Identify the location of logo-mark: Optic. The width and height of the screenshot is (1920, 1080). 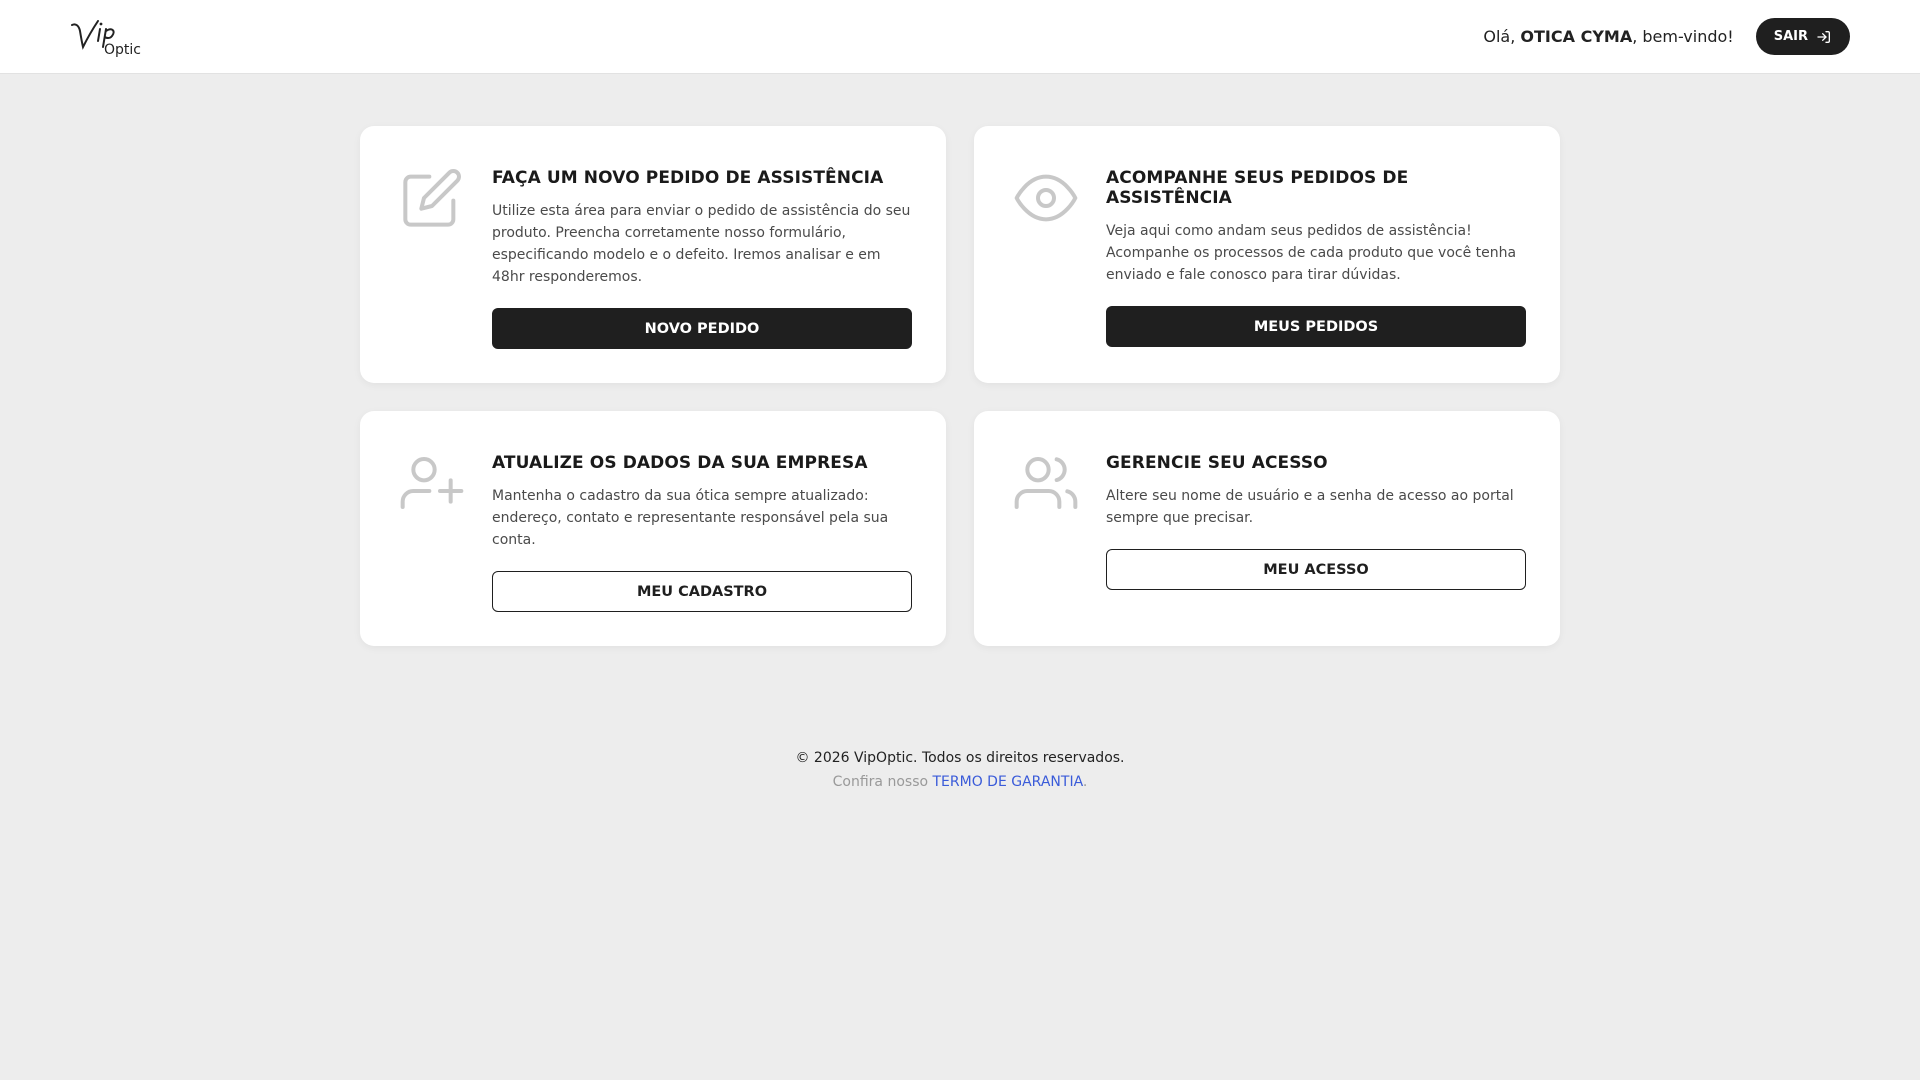
(106, 38).